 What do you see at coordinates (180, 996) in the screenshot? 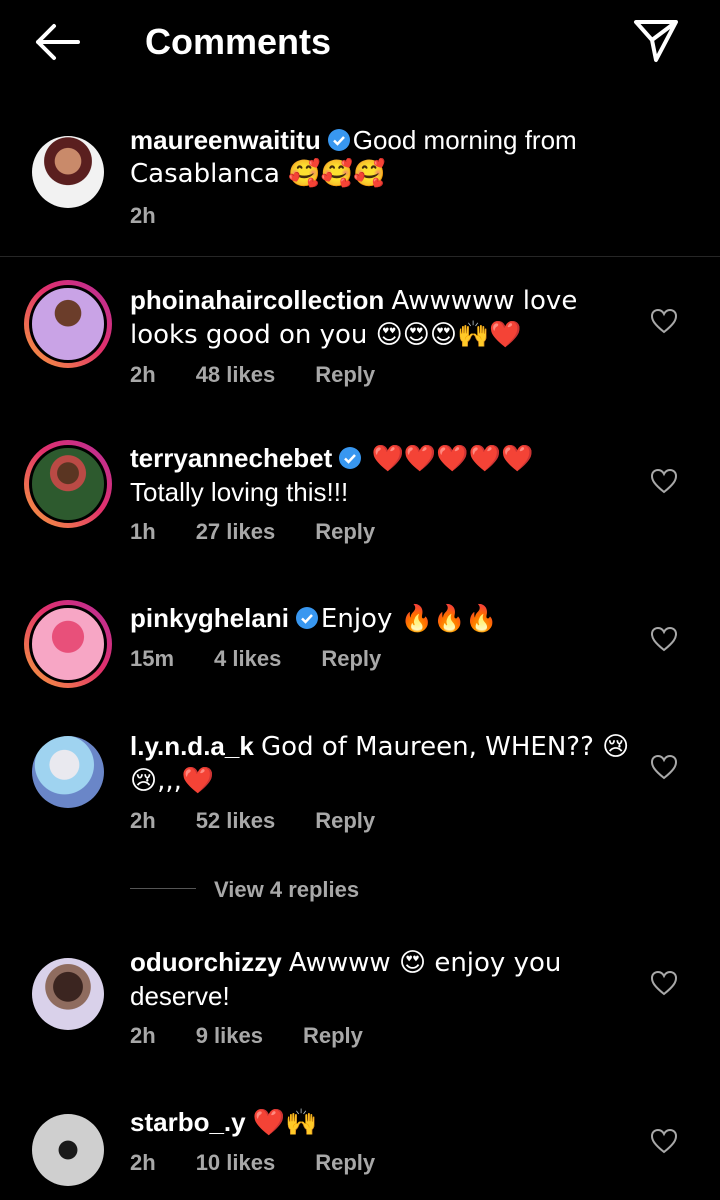
I see `comment-text-line2: deserve!` at bounding box center [180, 996].